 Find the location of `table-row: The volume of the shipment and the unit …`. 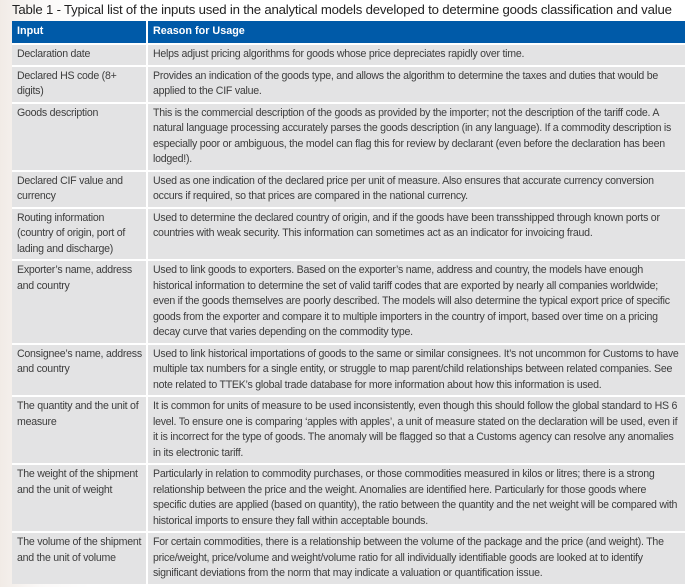

table-row: The volume of the shipment and the unit … is located at coordinates (348, 557).